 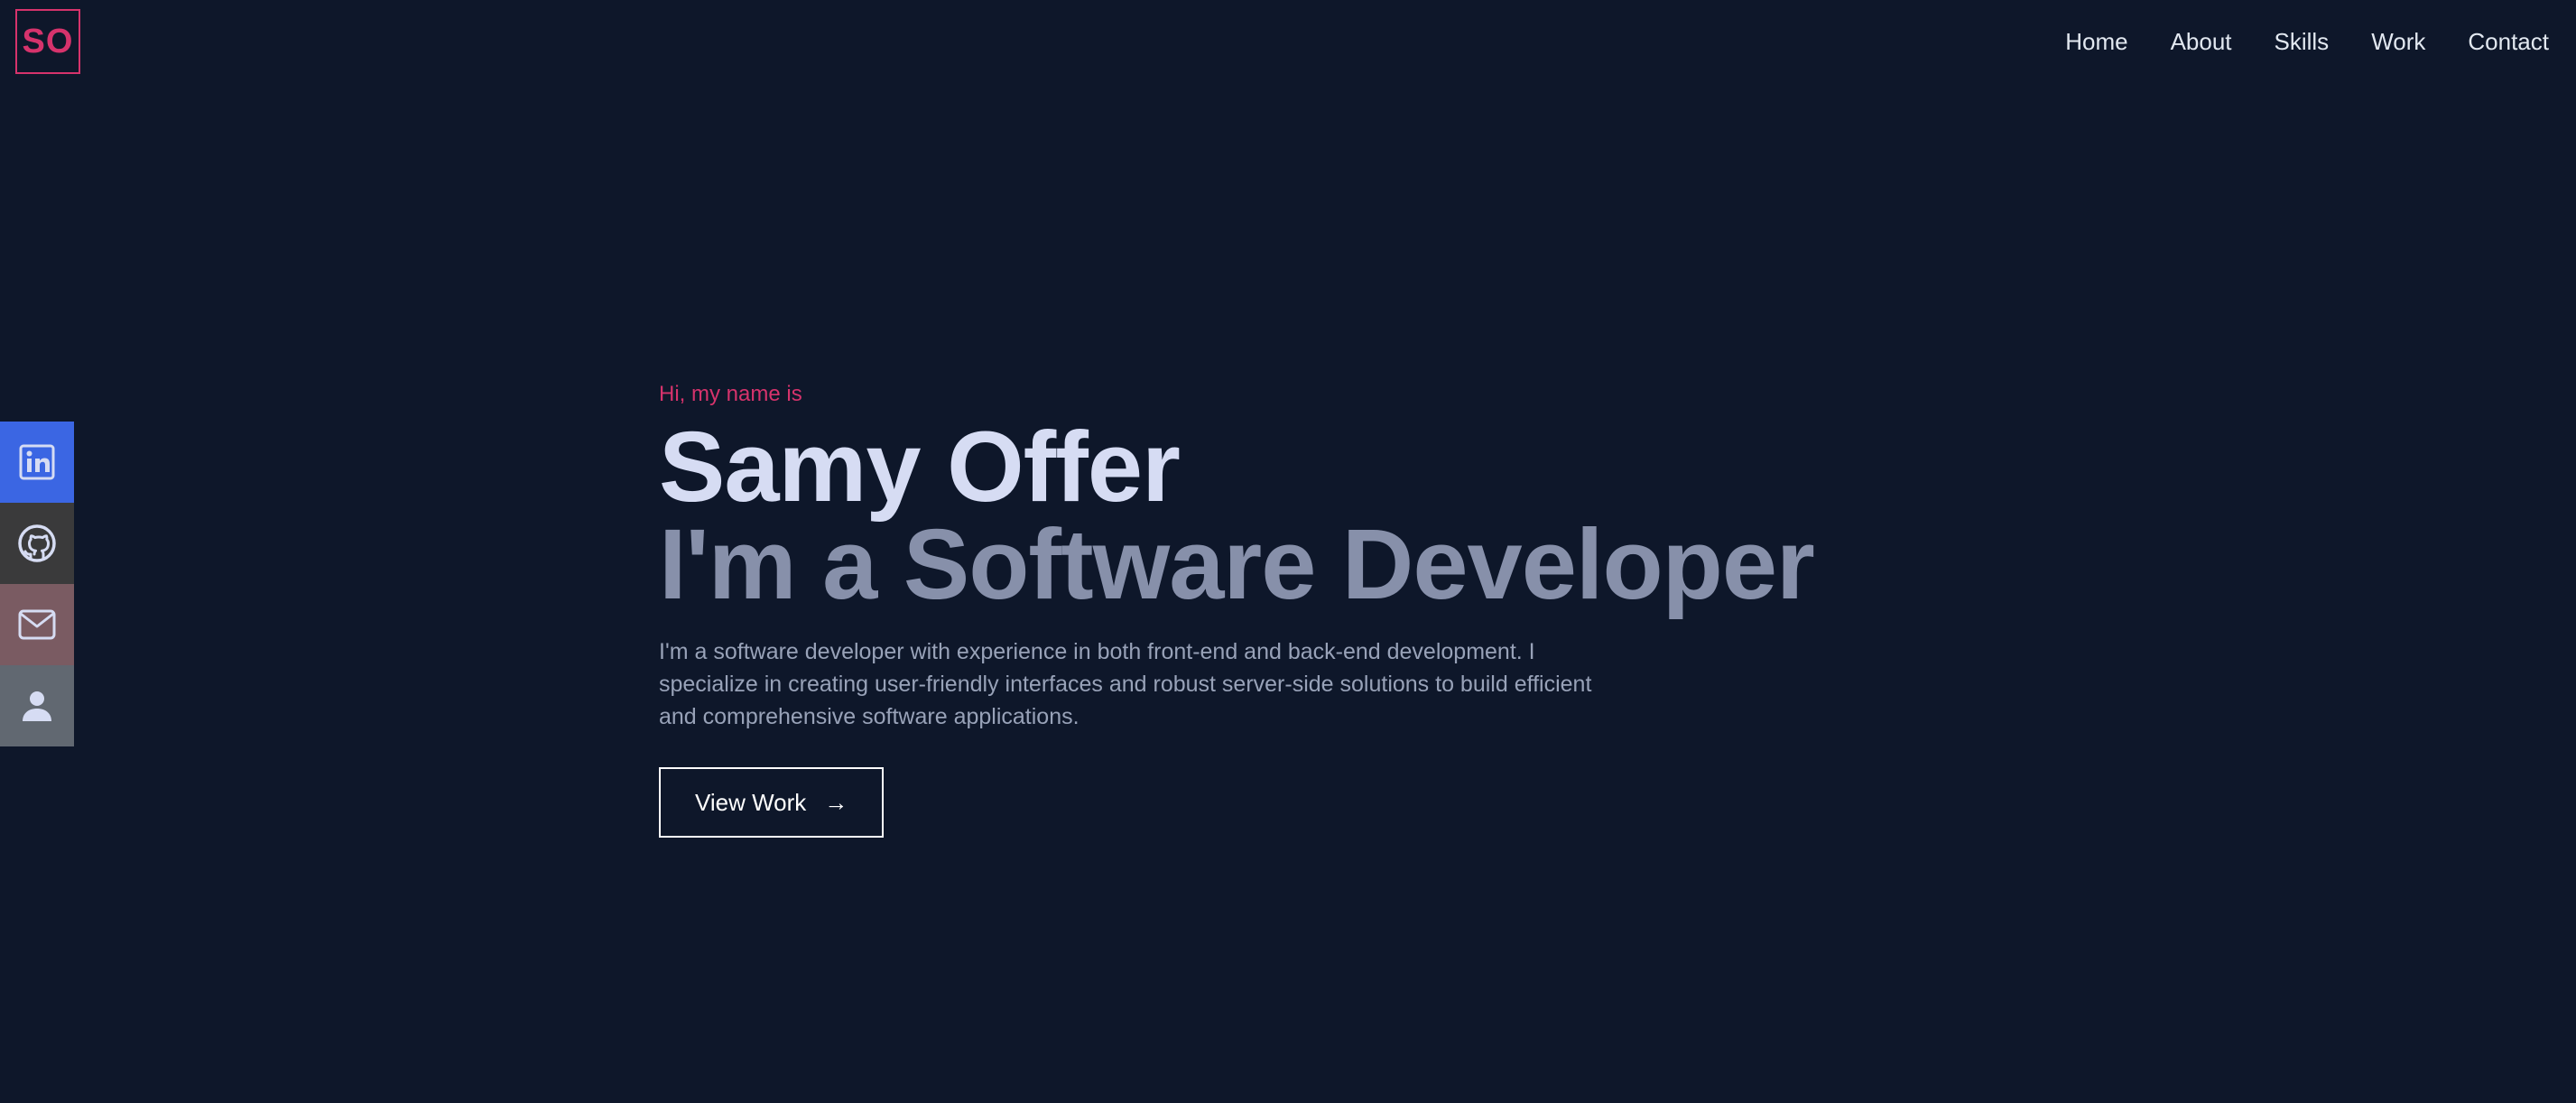 I want to click on resume-link, so click(x=37, y=706).